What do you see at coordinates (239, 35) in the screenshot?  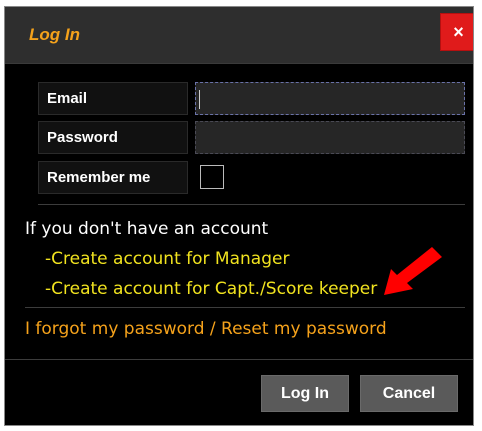 I see `dialog-titlebar: Log In ×` at bounding box center [239, 35].